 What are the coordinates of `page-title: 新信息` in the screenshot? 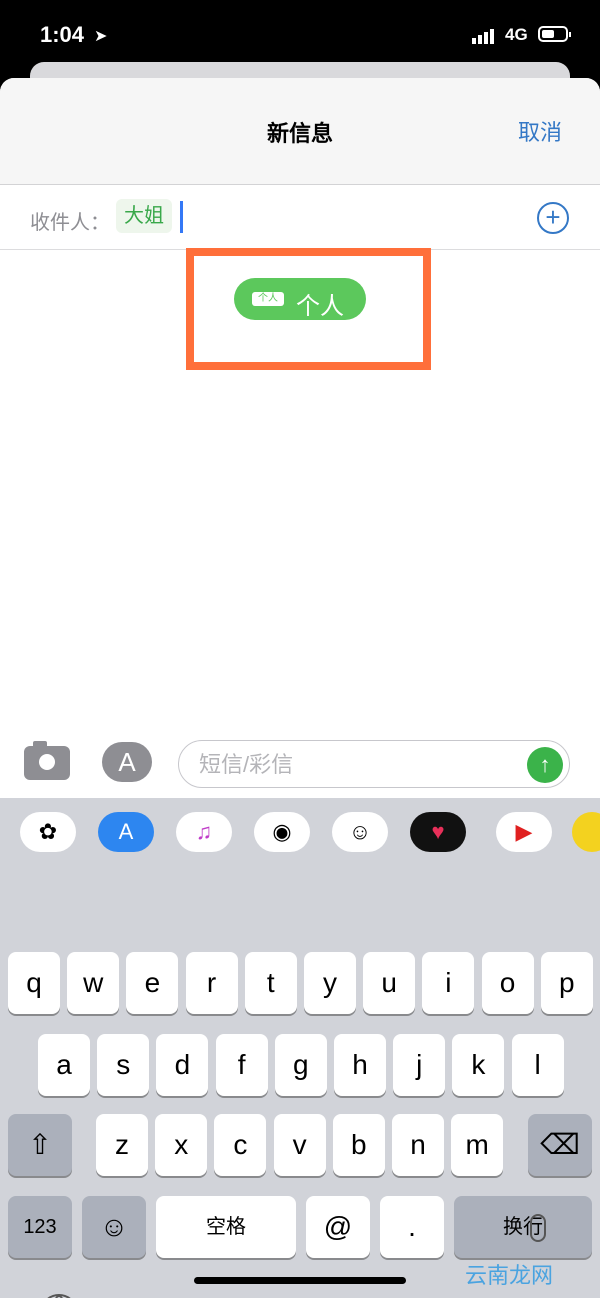 It's located at (299, 133).